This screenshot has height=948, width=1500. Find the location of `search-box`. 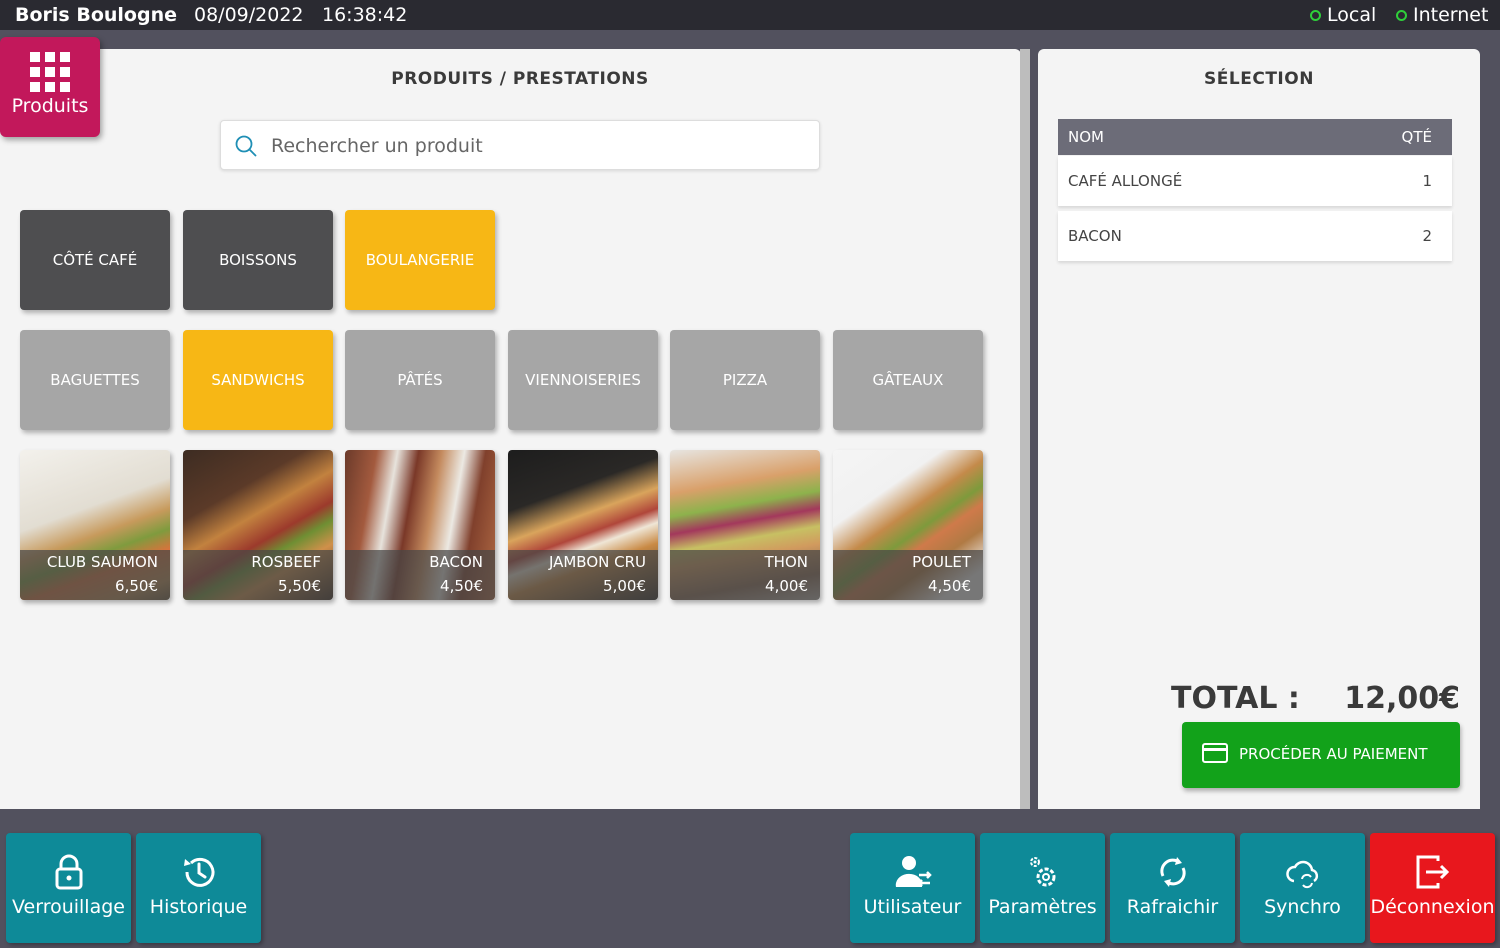

search-box is located at coordinates (520, 145).